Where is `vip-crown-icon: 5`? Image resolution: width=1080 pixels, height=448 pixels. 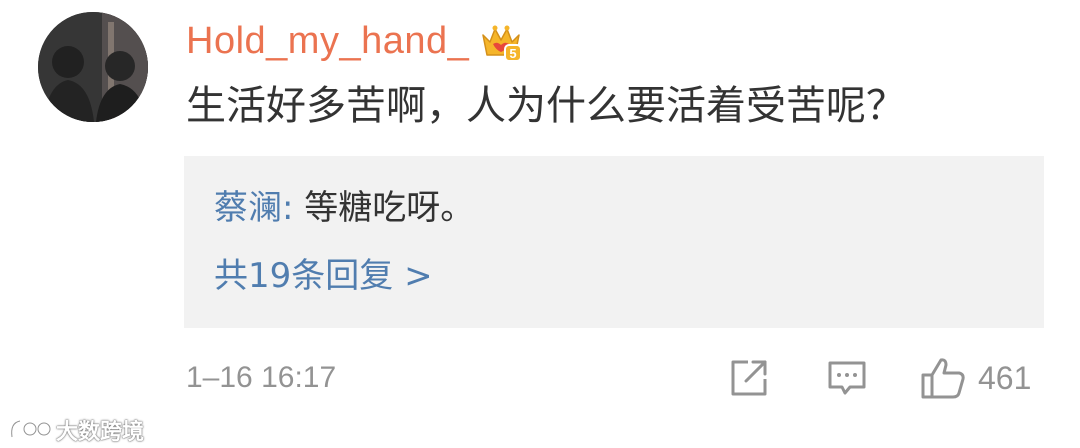 vip-crown-icon: 5 is located at coordinates (501, 41).